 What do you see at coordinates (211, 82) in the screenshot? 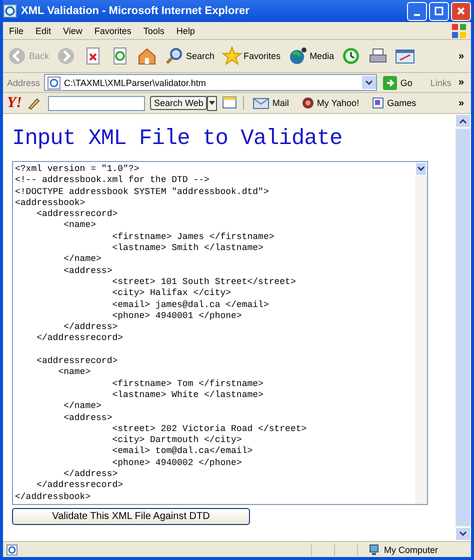
I see `address-field: C:\TAXML\XMLParser\validator.htm` at bounding box center [211, 82].